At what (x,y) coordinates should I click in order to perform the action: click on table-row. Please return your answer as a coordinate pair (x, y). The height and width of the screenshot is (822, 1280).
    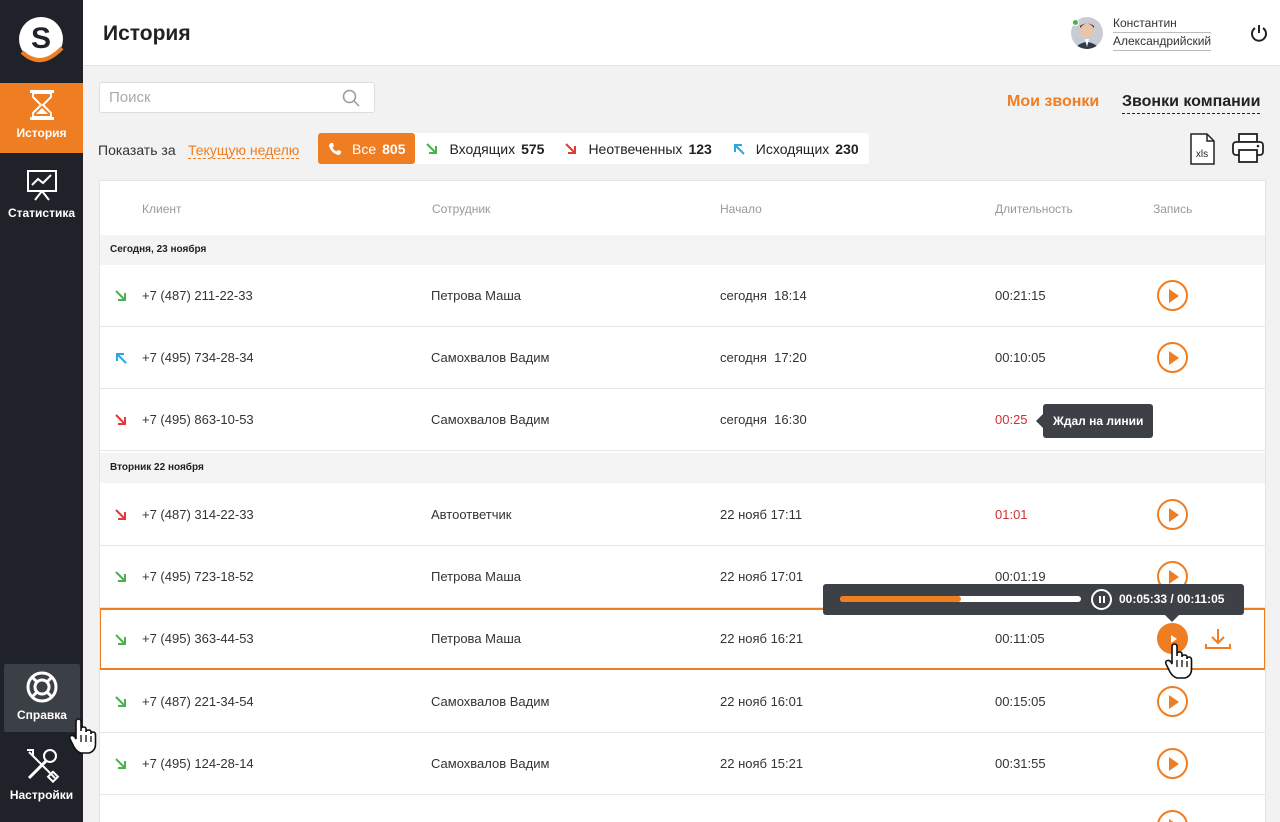
    Looking at the image, I should click on (682, 808).